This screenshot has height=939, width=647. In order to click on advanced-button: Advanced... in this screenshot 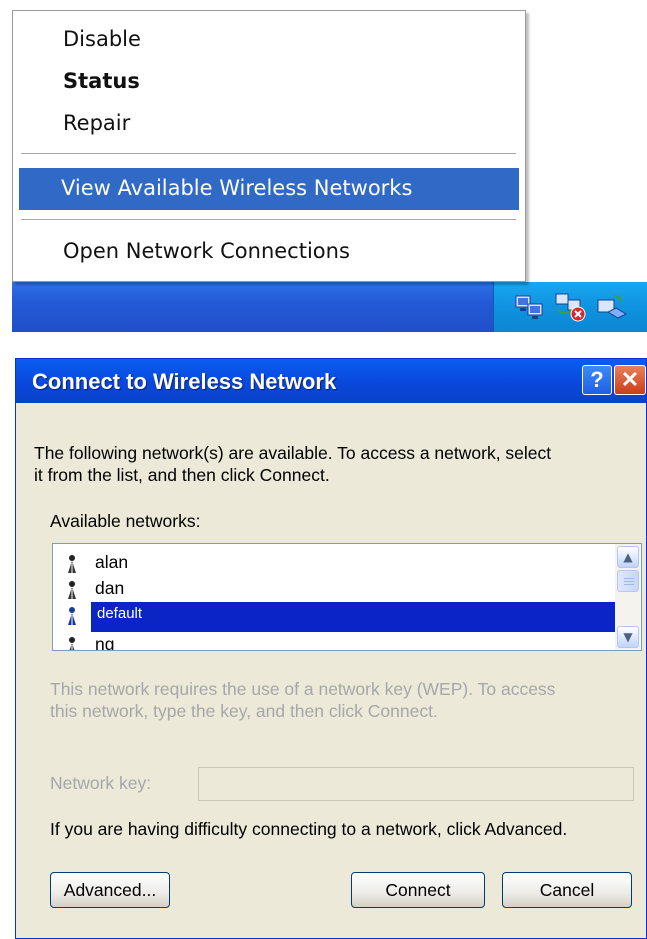, I will do `click(110, 890)`.